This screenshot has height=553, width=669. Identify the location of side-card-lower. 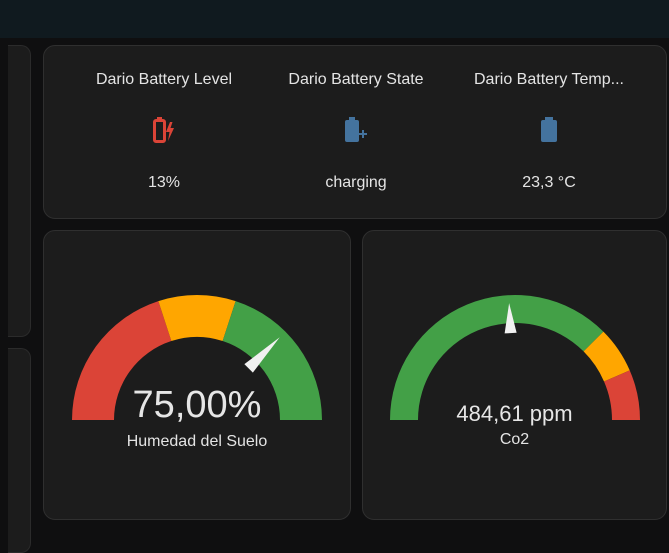
(19, 450).